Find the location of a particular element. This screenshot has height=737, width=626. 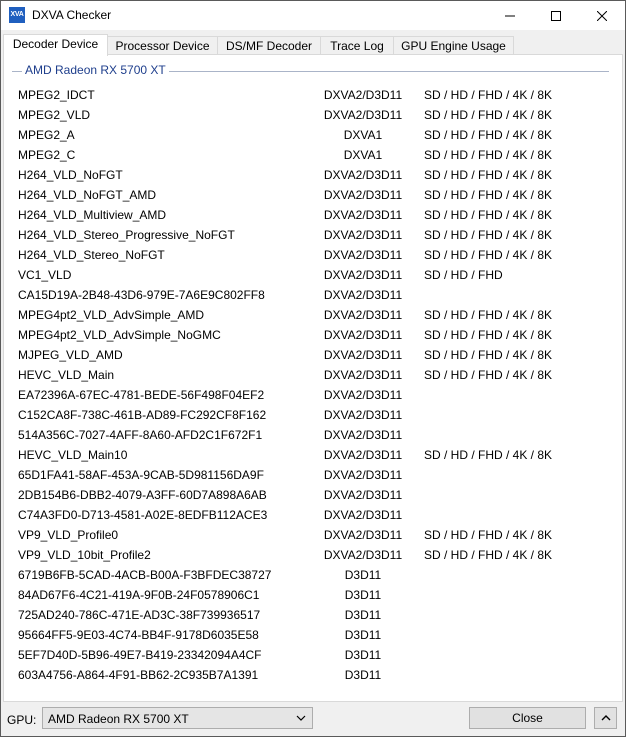

gpu-select: AMD Radeon RX 5700 XT is located at coordinates (177, 718).